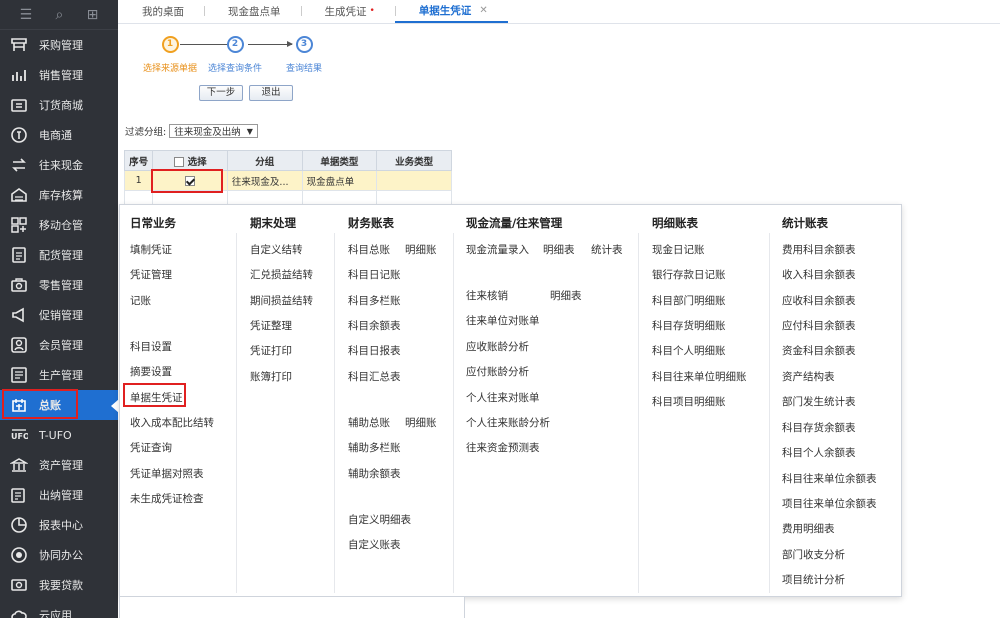 This screenshot has height=618, width=1000. What do you see at coordinates (59, 315) in the screenshot?
I see `sidebar-item-9: 促销管理` at bounding box center [59, 315].